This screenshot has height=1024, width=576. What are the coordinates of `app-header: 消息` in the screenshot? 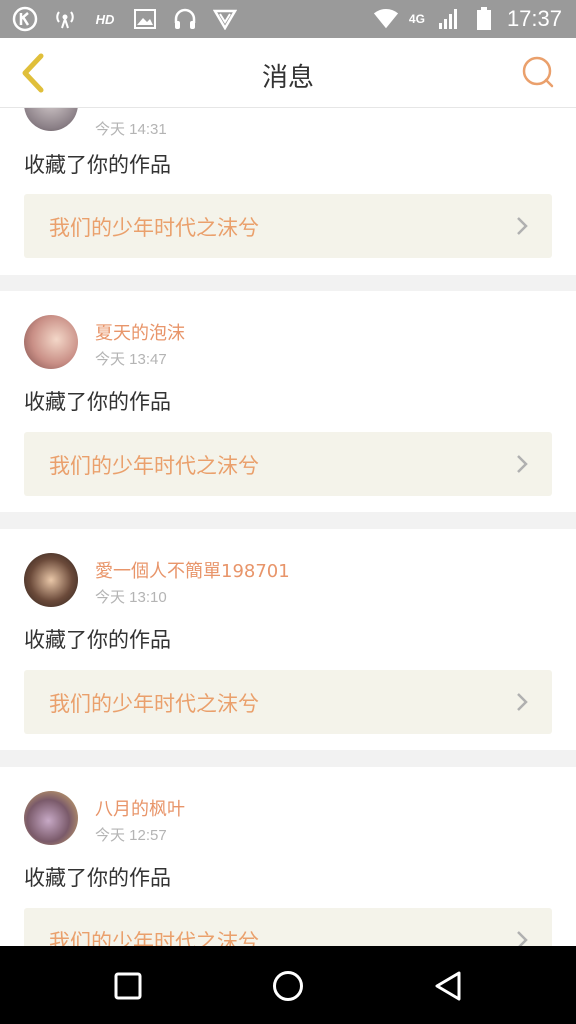 It's located at (288, 73).